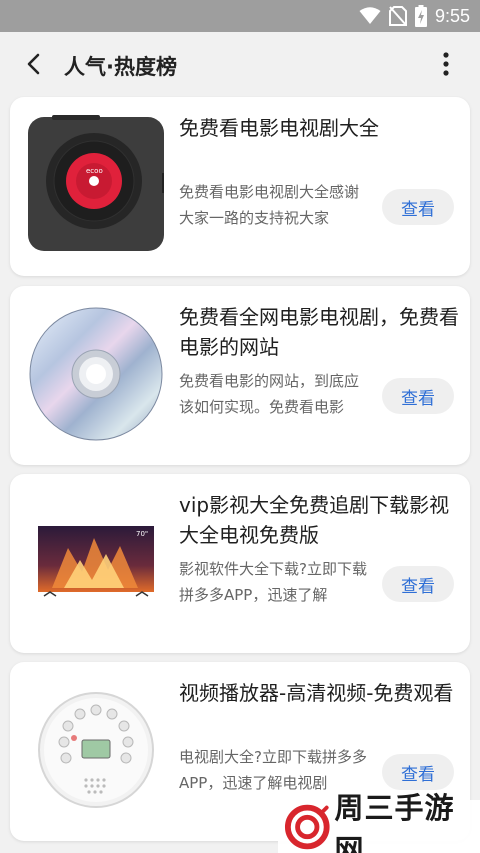 Image resolution: width=480 pixels, height=853 pixels. Describe the element at coordinates (397, 16) in the screenshot. I see `no-sim-icon` at that location.